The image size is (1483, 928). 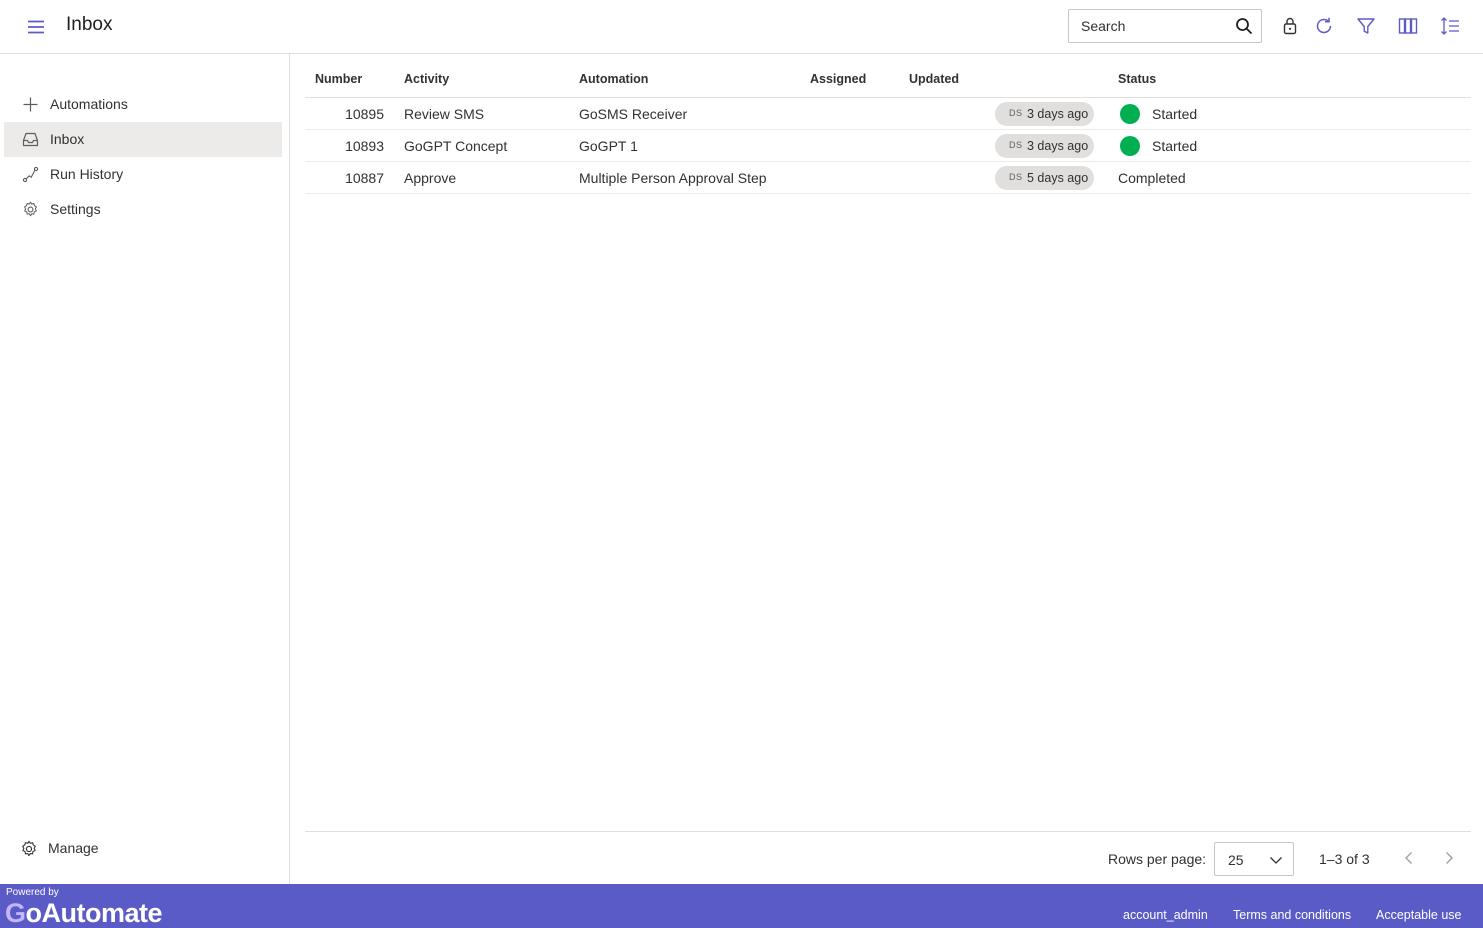 What do you see at coordinates (1344, 859) in the screenshot?
I see `page-range: 1–3 of 3` at bounding box center [1344, 859].